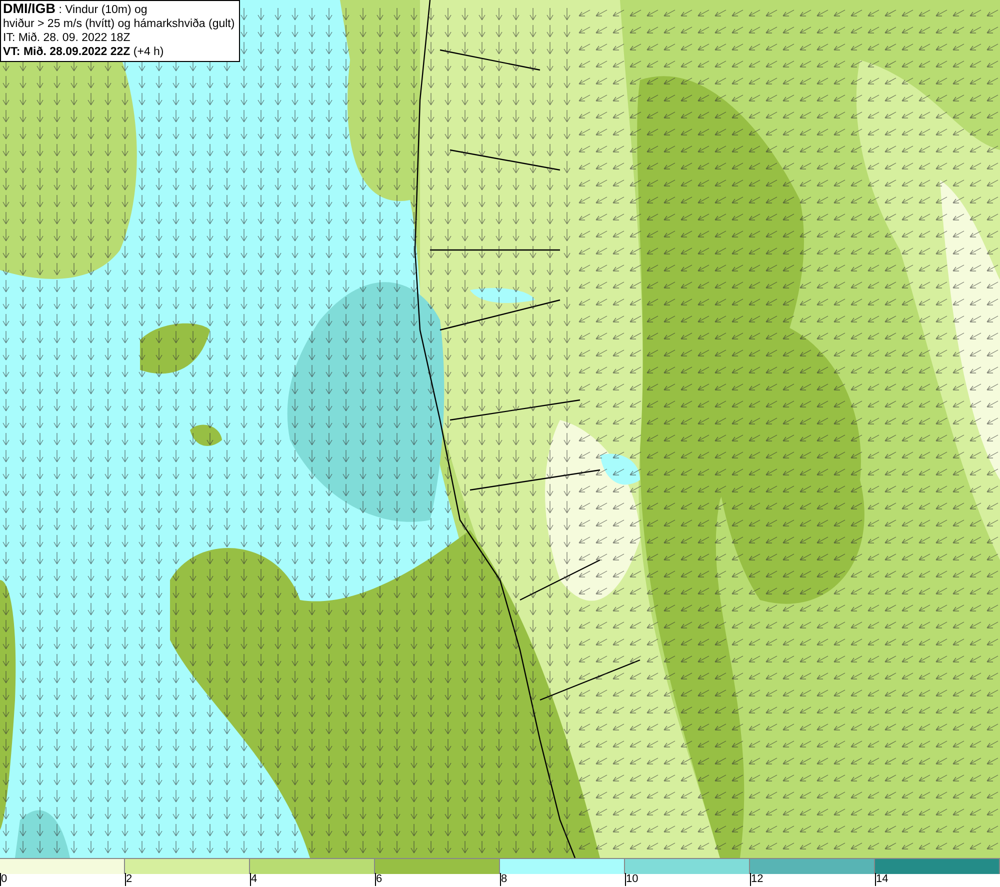  I want to click on legend-label: 10, so click(631, 879).